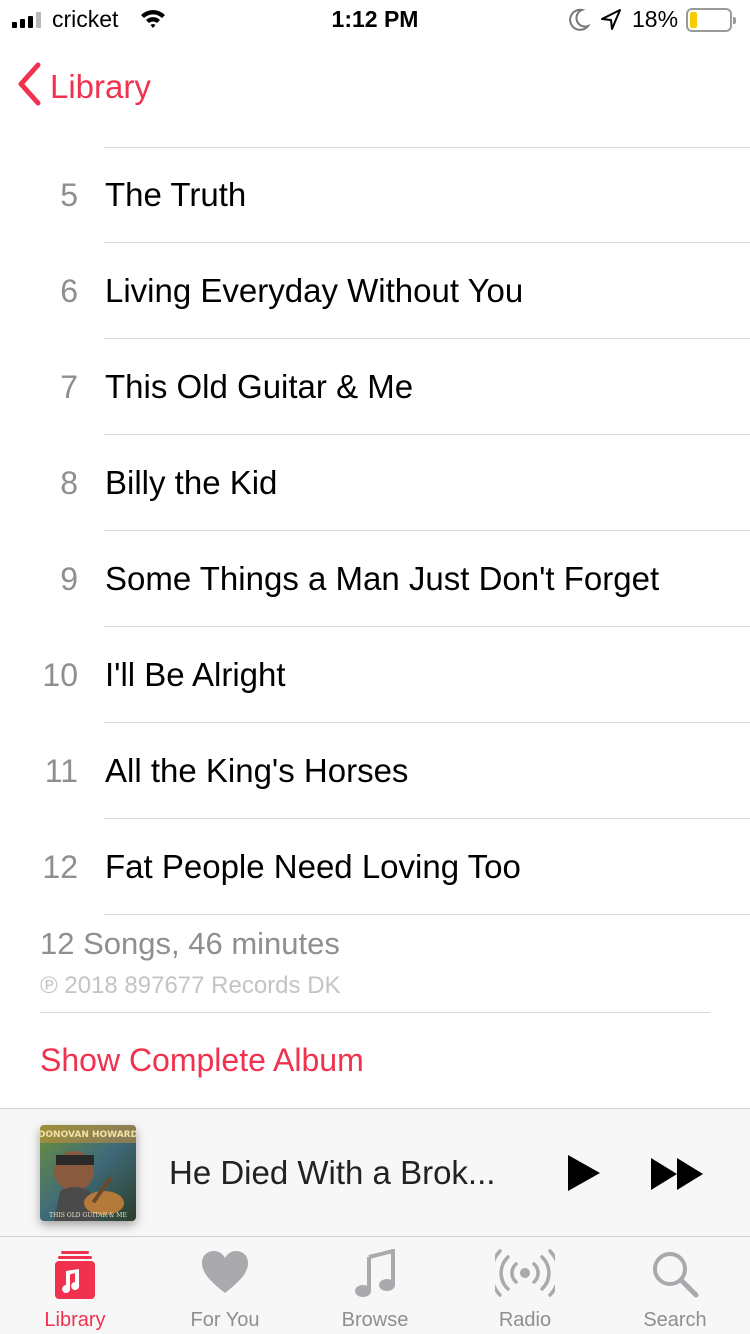  What do you see at coordinates (225, 1320) in the screenshot?
I see `tab-label: For You` at bounding box center [225, 1320].